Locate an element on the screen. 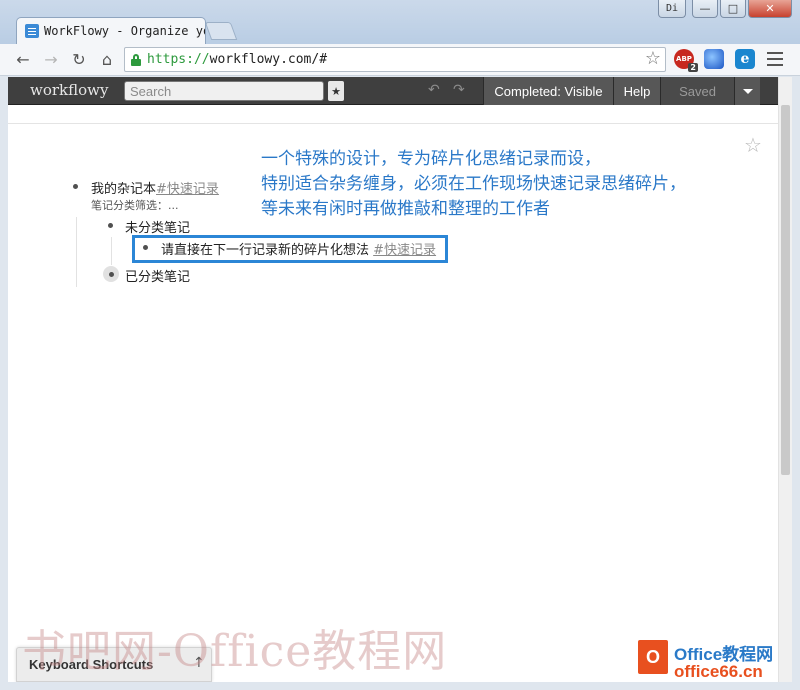 Image resolution: width=800 pixels, height=690 pixels. annotation-line-3: 等未来有闲时再做推敲和整理的工作者 is located at coordinates (405, 209).